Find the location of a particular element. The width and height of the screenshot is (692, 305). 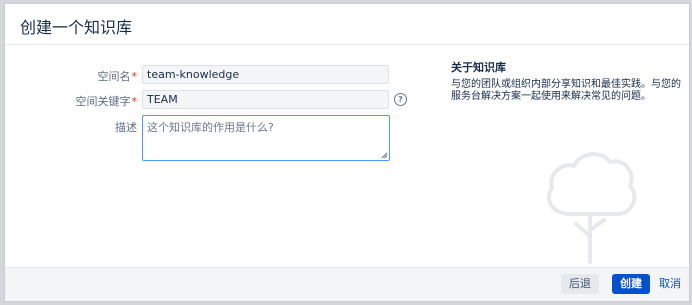

back-button: 后退 is located at coordinates (580, 284).